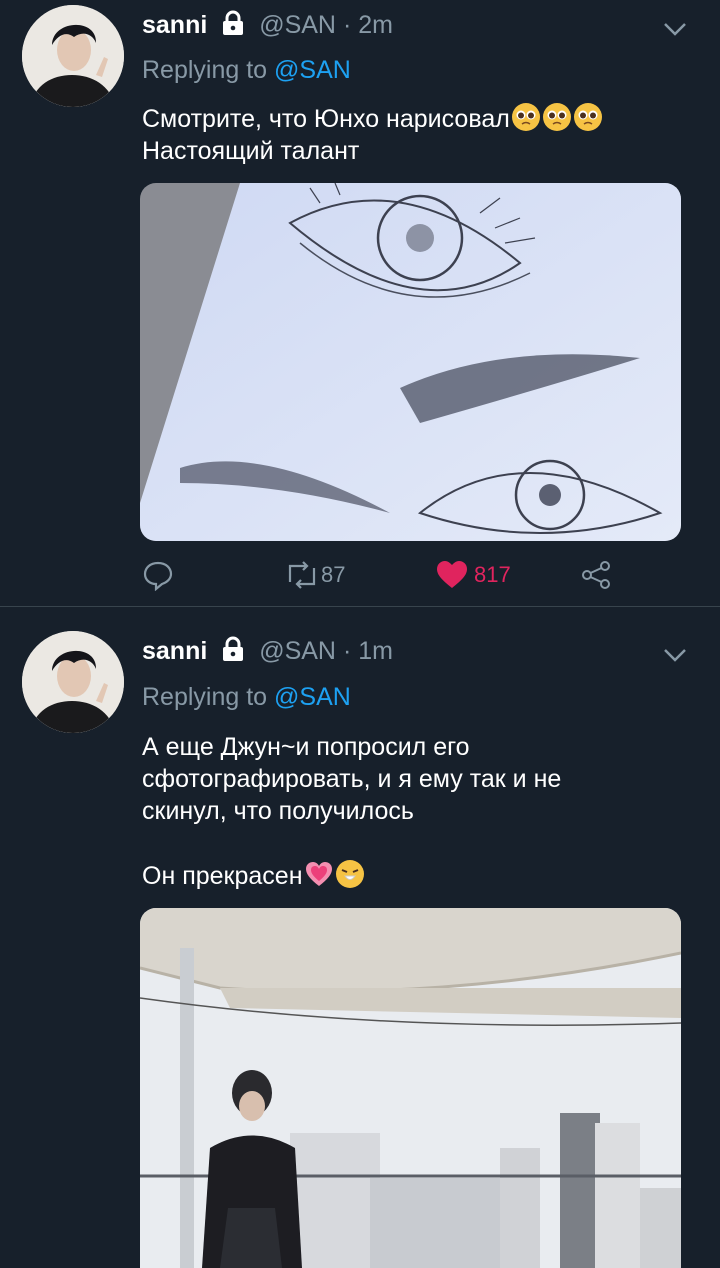  I want to click on text-line: скинул, что получилось, so click(278, 811).